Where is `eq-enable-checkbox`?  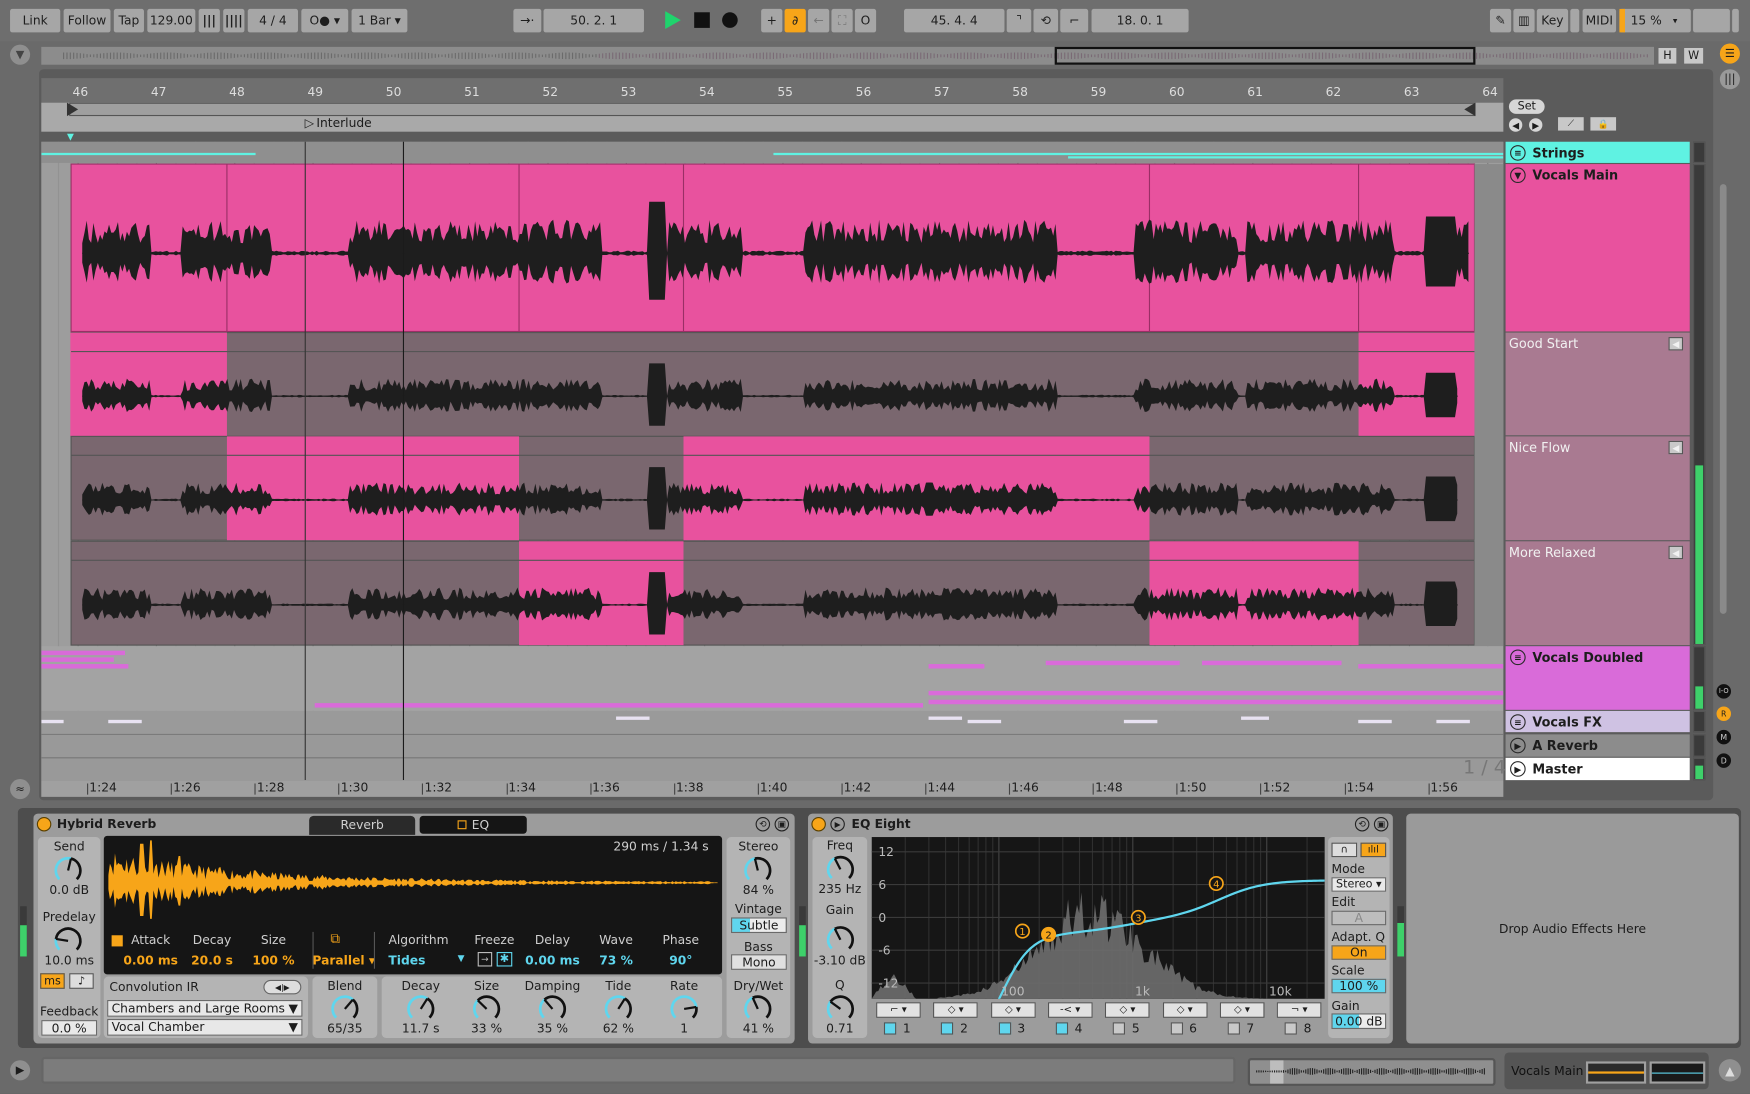
eq-enable-checkbox is located at coordinates (462, 825).